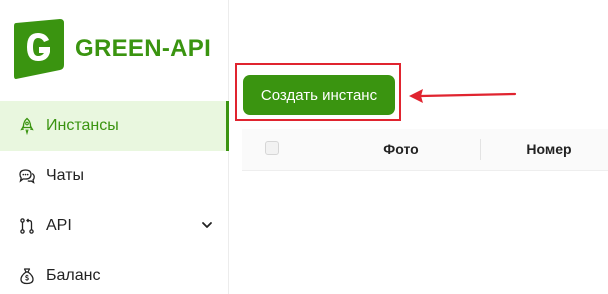  What do you see at coordinates (39, 49) in the screenshot?
I see `green-api-g-logo-icon` at bounding box center [39, 49].